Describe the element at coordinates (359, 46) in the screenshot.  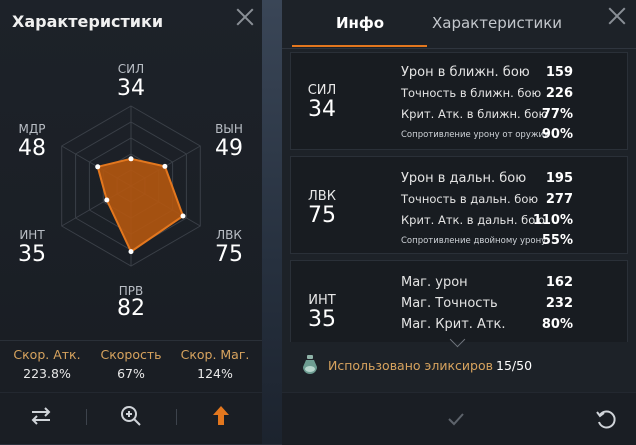
I see `active-tab-indicator` at that location.